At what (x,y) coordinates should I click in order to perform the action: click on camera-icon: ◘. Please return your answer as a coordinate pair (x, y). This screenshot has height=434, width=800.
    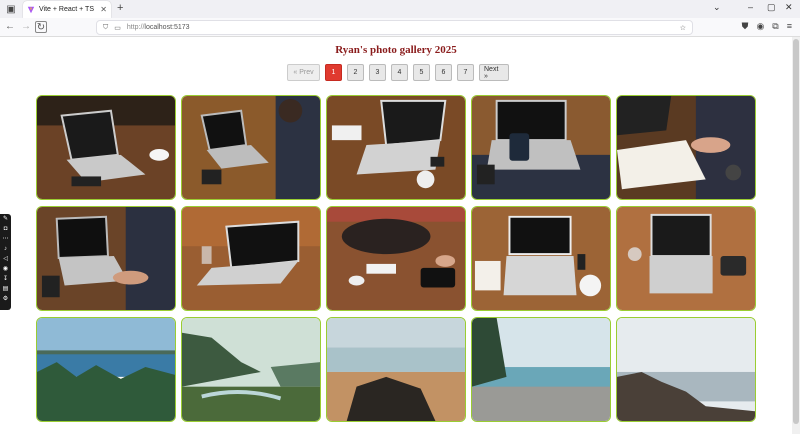
    Looking at the image, I should click on (5, 229).